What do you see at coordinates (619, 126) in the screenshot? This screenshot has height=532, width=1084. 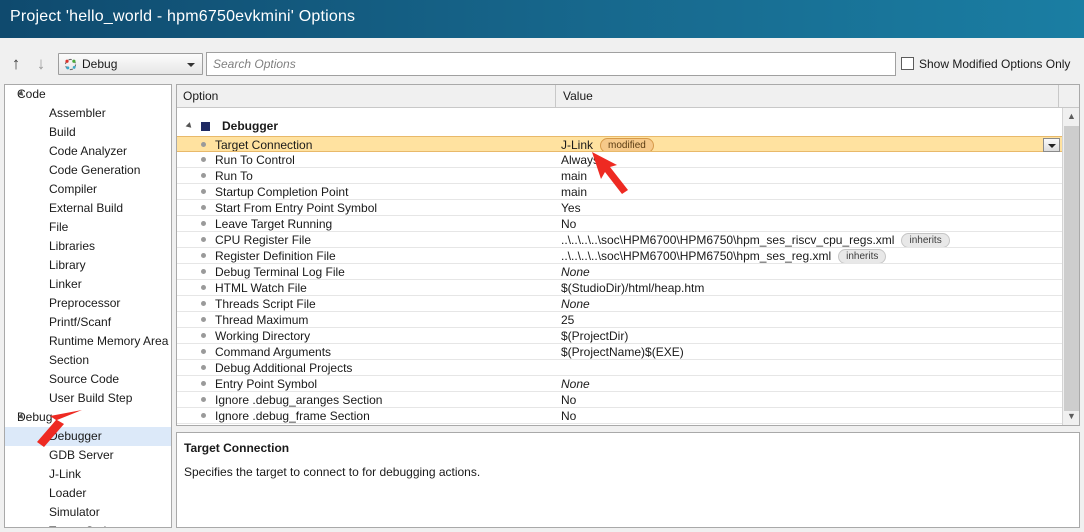 I see `group-header-debugger: Debugger` at bounding box center [619, 126].